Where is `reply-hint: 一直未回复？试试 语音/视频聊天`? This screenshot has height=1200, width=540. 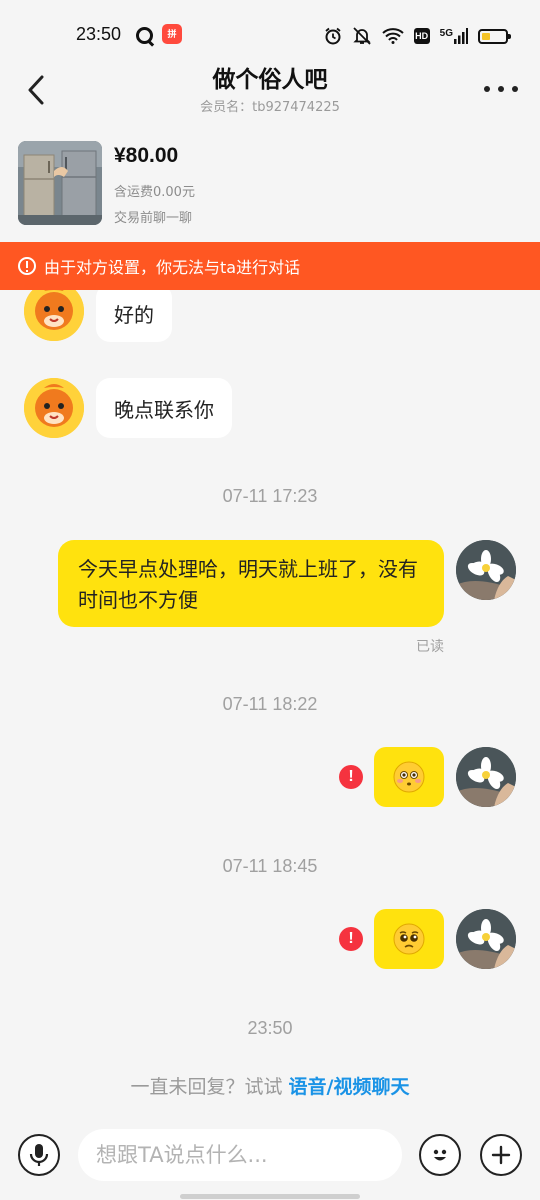
reply-hint: 一直未回复？试试 语音/视频聊天 is located at coordinates (270, 1085).